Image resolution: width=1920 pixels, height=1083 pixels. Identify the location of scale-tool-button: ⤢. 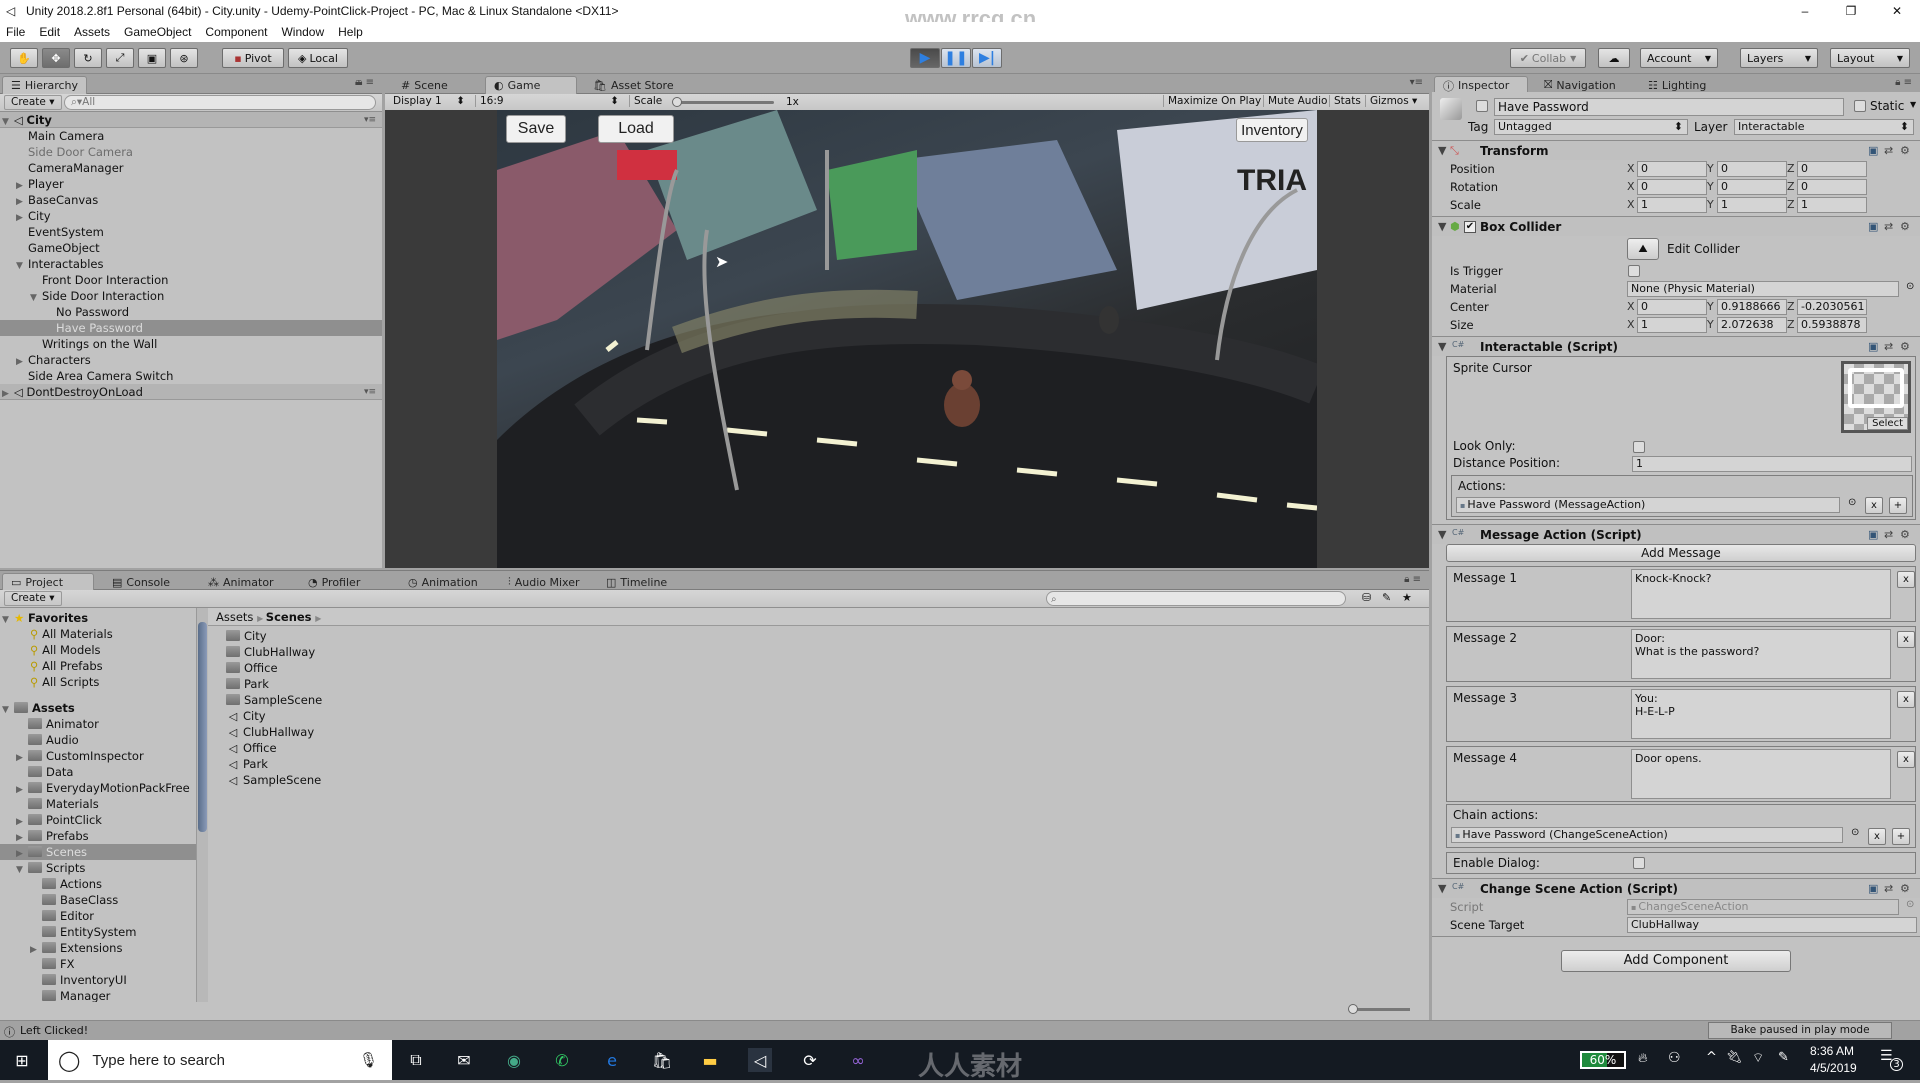
(120, 58).